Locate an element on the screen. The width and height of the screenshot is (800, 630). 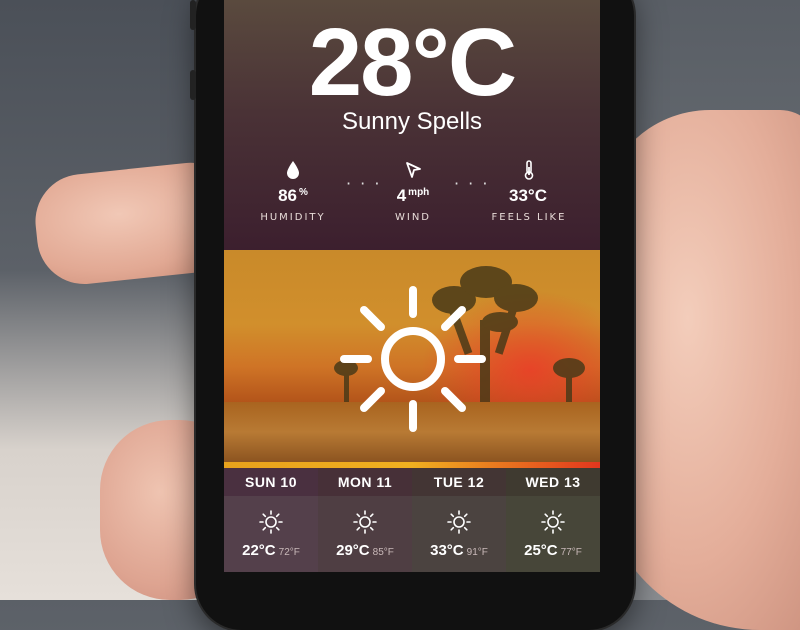
forecast-day-body: 22°C 72°F is located at coordinates (271, 534).